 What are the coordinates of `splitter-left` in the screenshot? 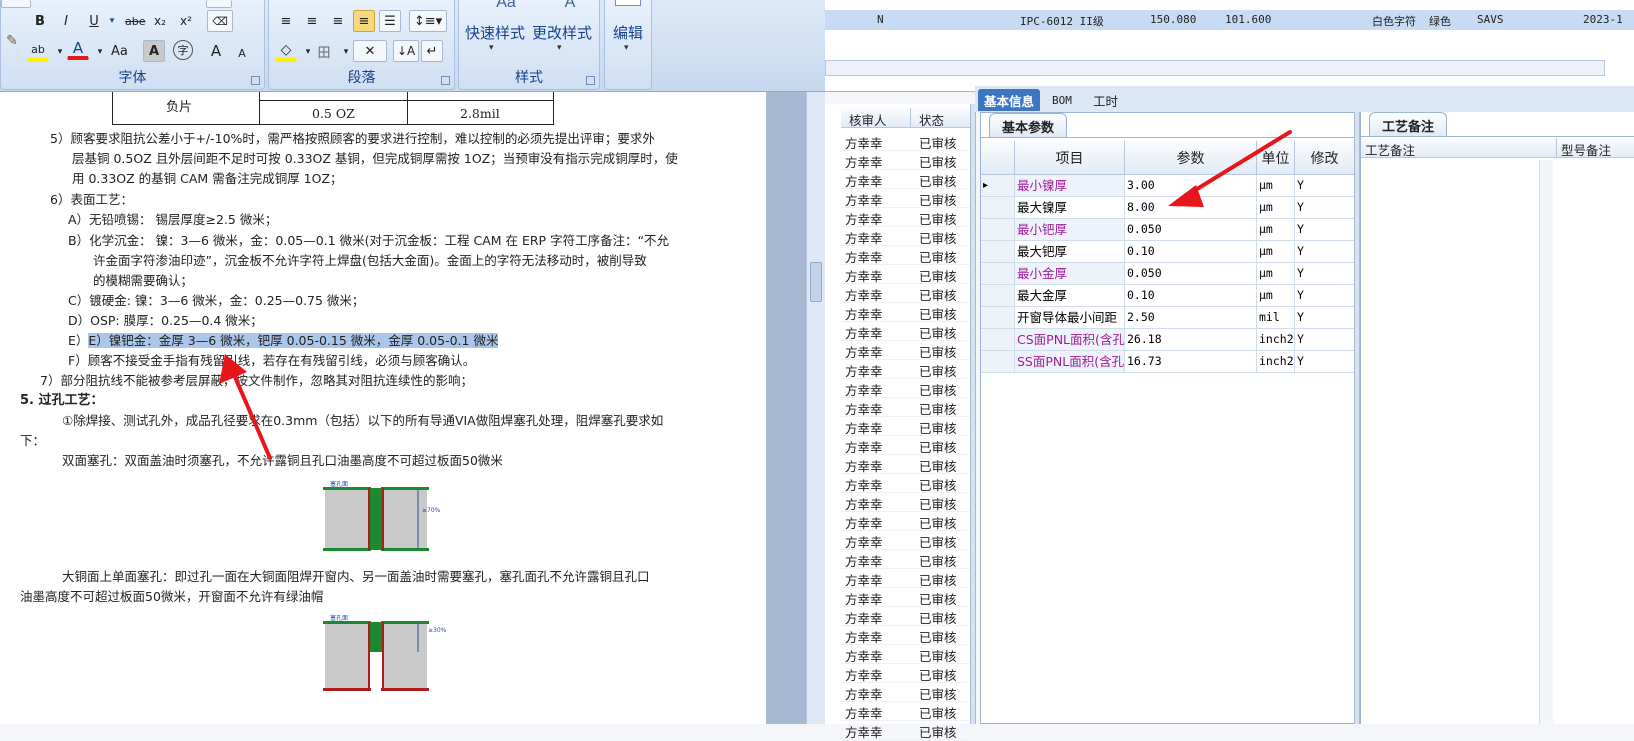 It's located at (973, 414).